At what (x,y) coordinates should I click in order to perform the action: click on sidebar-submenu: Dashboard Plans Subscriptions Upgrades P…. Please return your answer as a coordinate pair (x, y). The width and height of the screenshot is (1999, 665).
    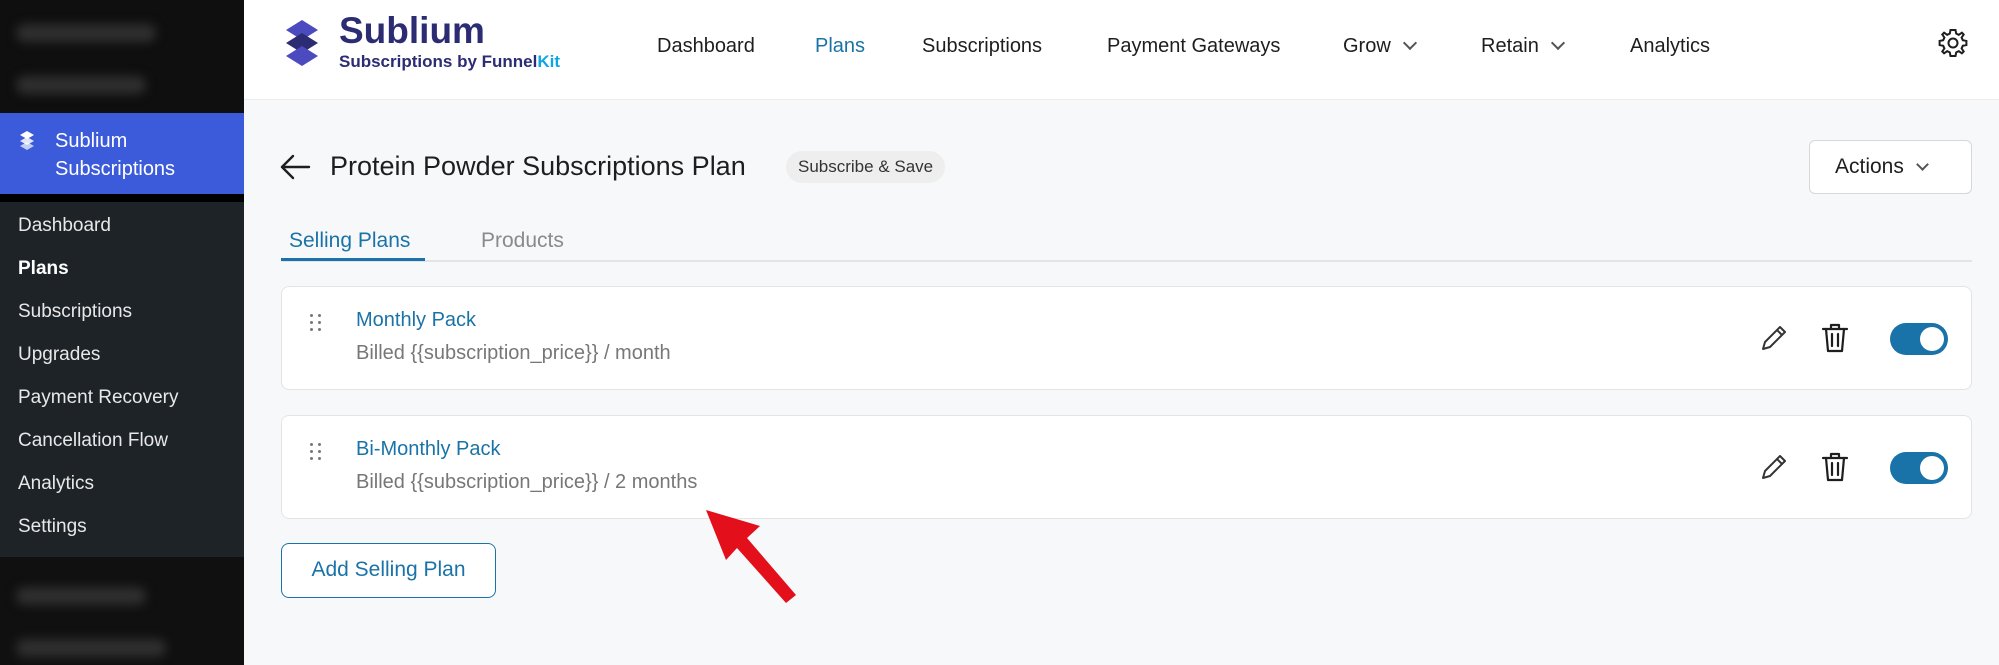
    Looking at the image, I should click on (122, 379).